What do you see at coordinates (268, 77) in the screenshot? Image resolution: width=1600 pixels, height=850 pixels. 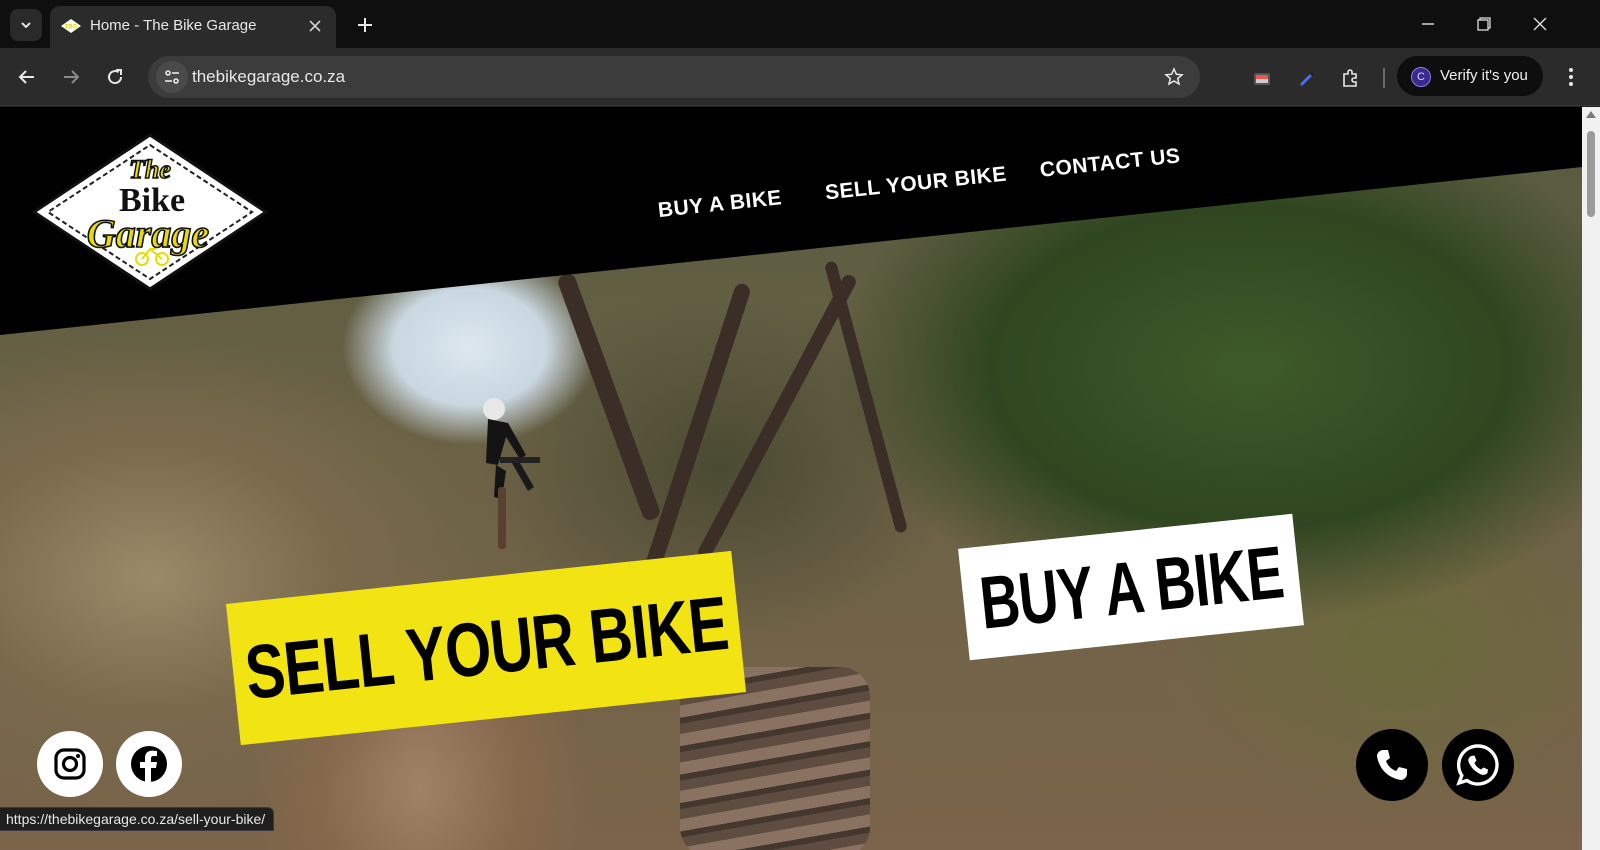 I see `url-text: thebikegarage.co.za` at bounding box center [268, 77].